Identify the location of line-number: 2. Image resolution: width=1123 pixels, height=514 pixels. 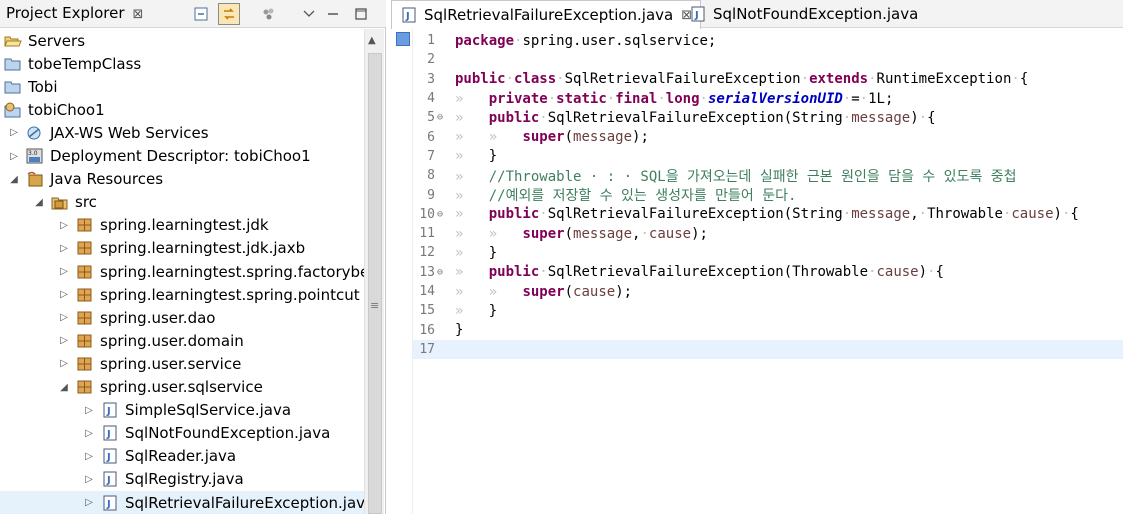
(431, 60).